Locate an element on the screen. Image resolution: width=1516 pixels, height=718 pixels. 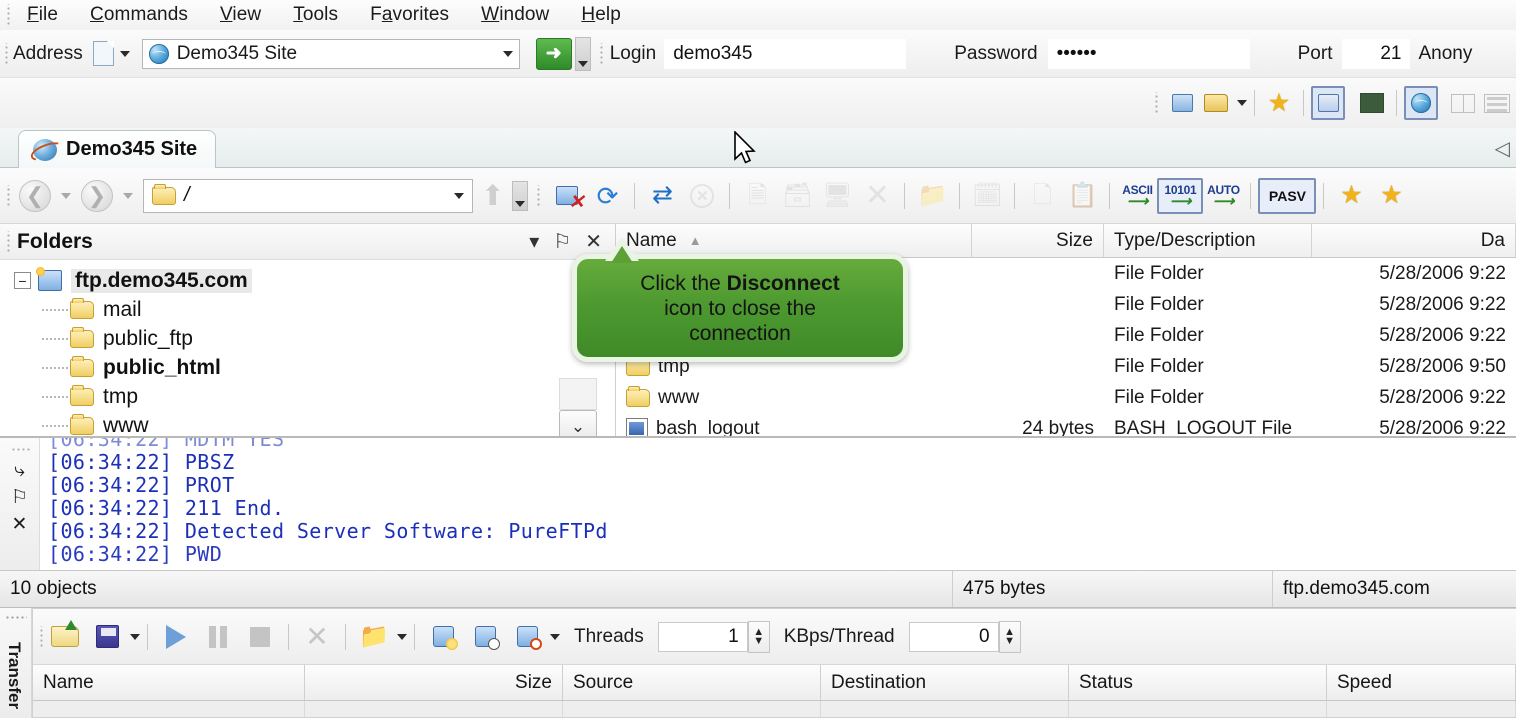
stop-transfer-icon is located at coordinates (260, 637).